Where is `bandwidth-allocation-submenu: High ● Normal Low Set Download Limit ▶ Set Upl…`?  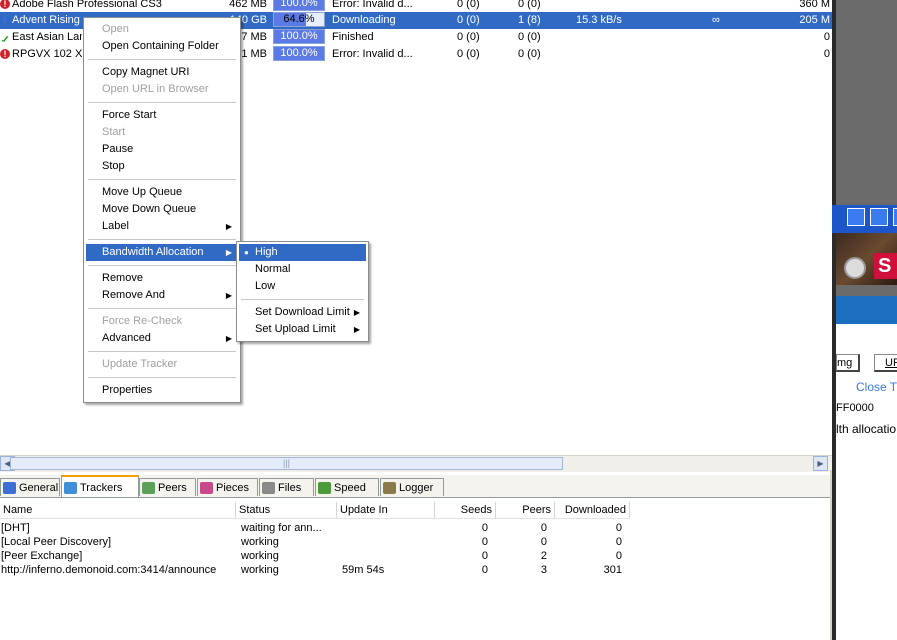 bandwidth-allocation-submenu: High ● Normal Low Set Download Limit ▶ Set Upl… is located at coordinates (302, 291).